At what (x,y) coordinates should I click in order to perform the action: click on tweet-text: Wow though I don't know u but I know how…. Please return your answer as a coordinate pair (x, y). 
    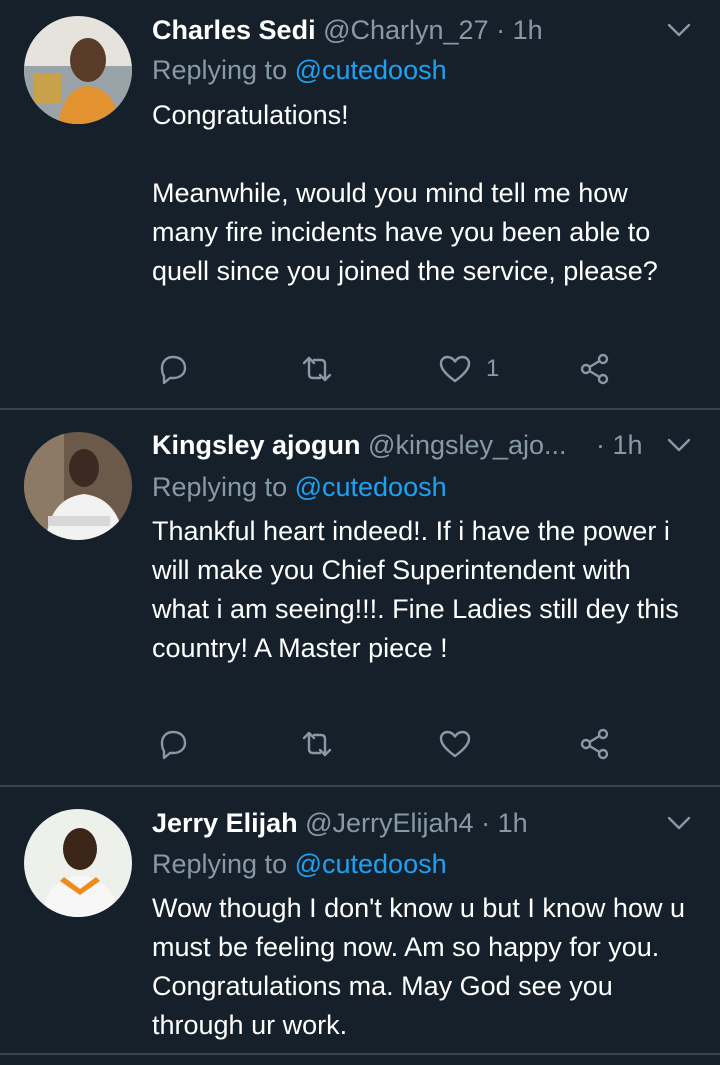
    Looking at the image, I should click on (422, 966).